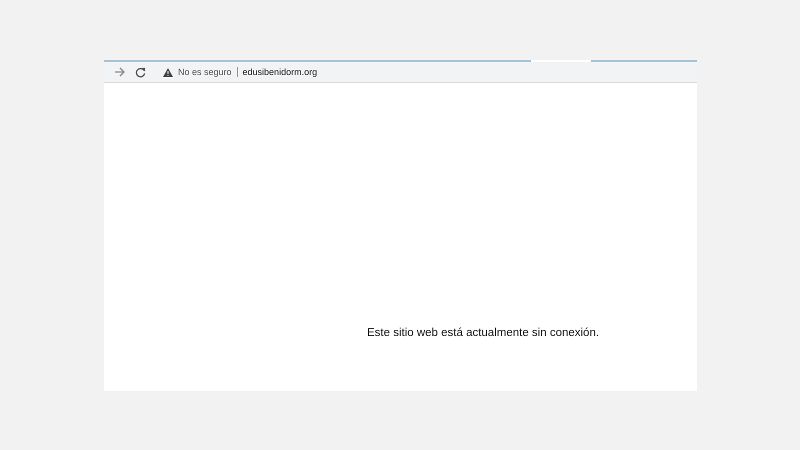 The width and height of the screenshot is (800, 450). Describe the element at coordinates (168, 72) in the screenshot. I see `warning-icon` at that location.